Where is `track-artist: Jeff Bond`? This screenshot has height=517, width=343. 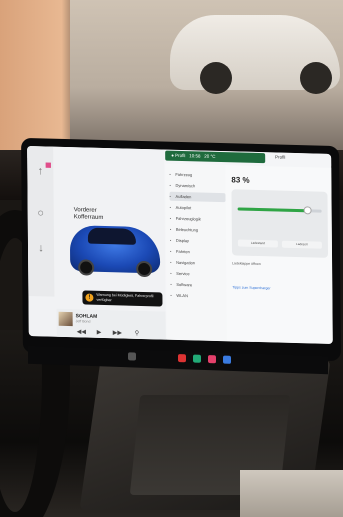 track-artist: Jeff Bond is located at coordinates (83, 321).